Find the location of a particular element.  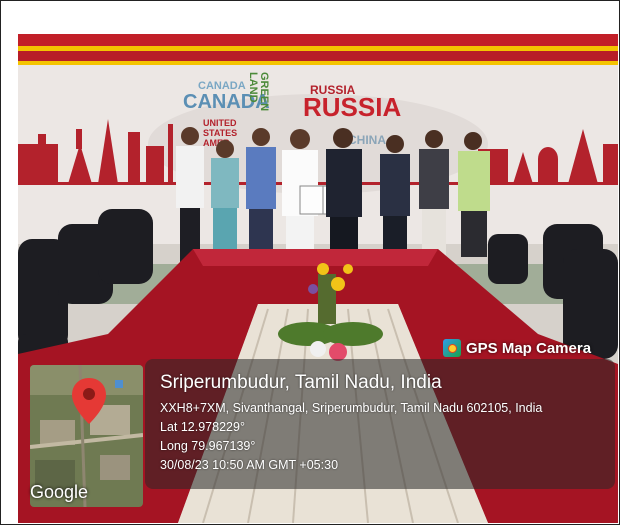

svg-text: LAND is located at coordinates (253, 87).